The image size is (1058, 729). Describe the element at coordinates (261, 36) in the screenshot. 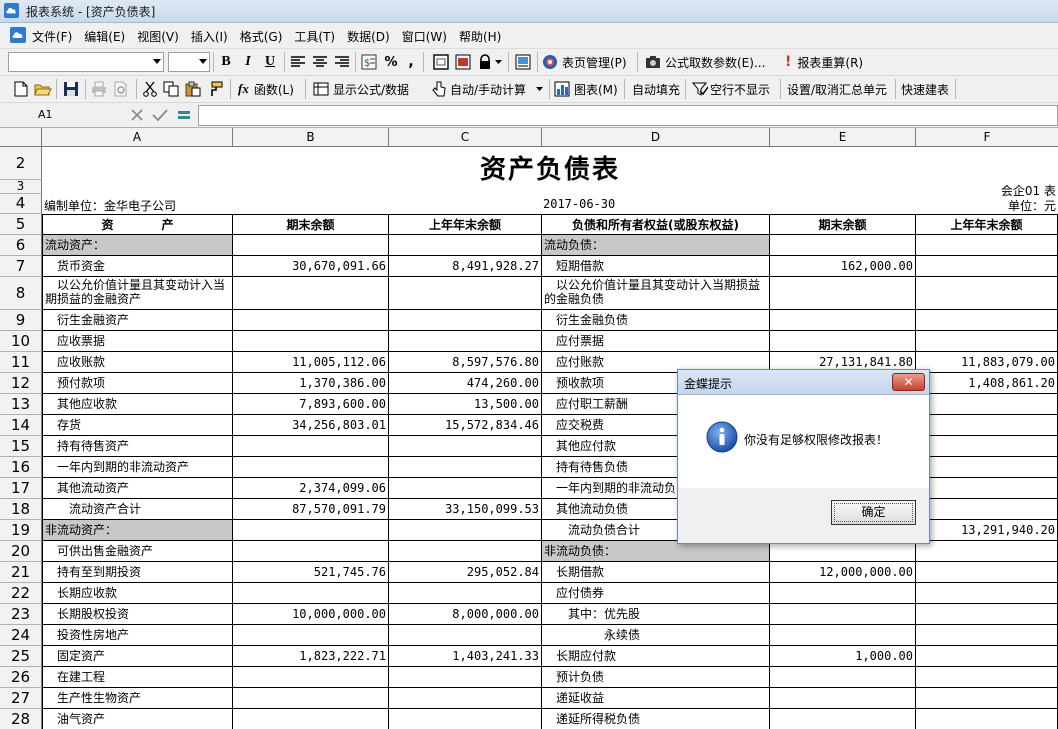

I see `menu-format: 格式(G)` at that location.